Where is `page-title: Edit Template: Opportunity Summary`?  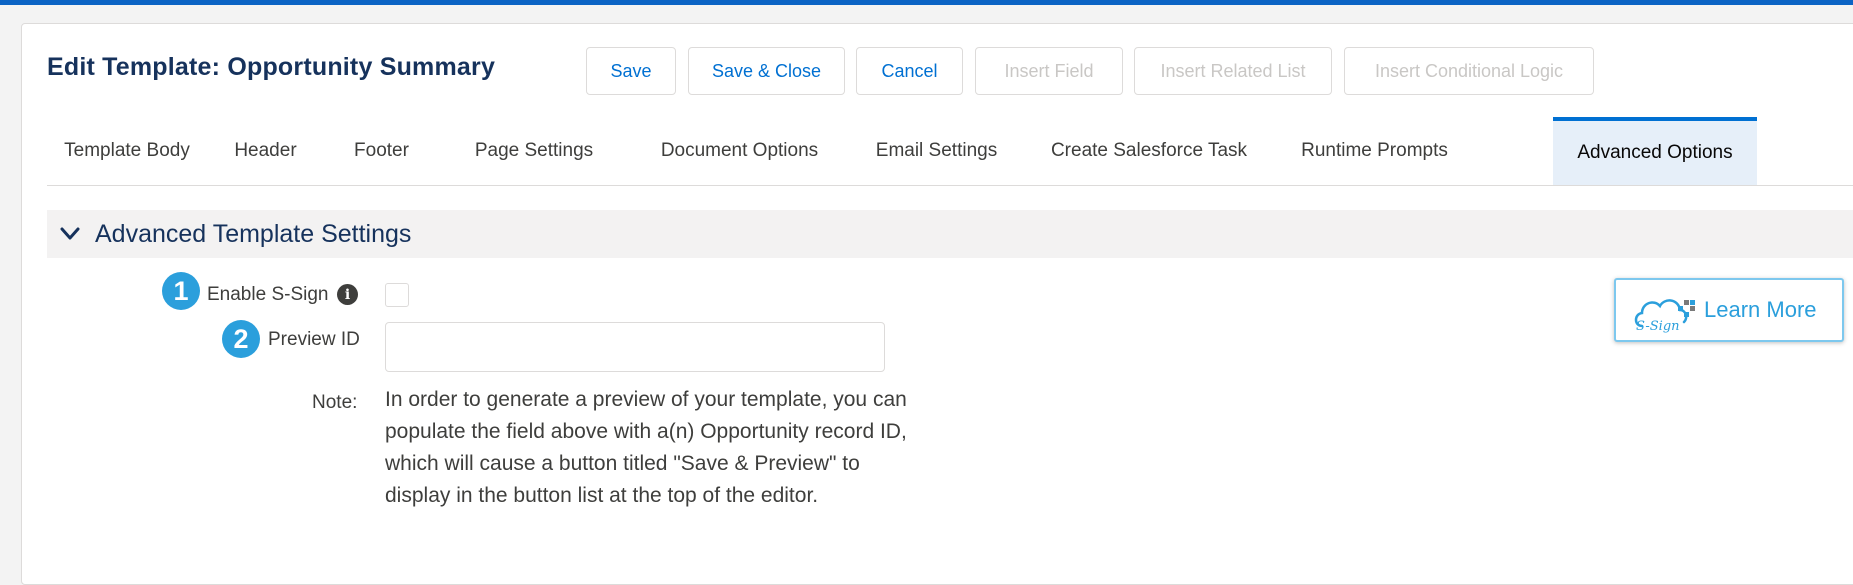
page-title: Edit Template: Opportunity Summary is located at coordinates (271, 67).